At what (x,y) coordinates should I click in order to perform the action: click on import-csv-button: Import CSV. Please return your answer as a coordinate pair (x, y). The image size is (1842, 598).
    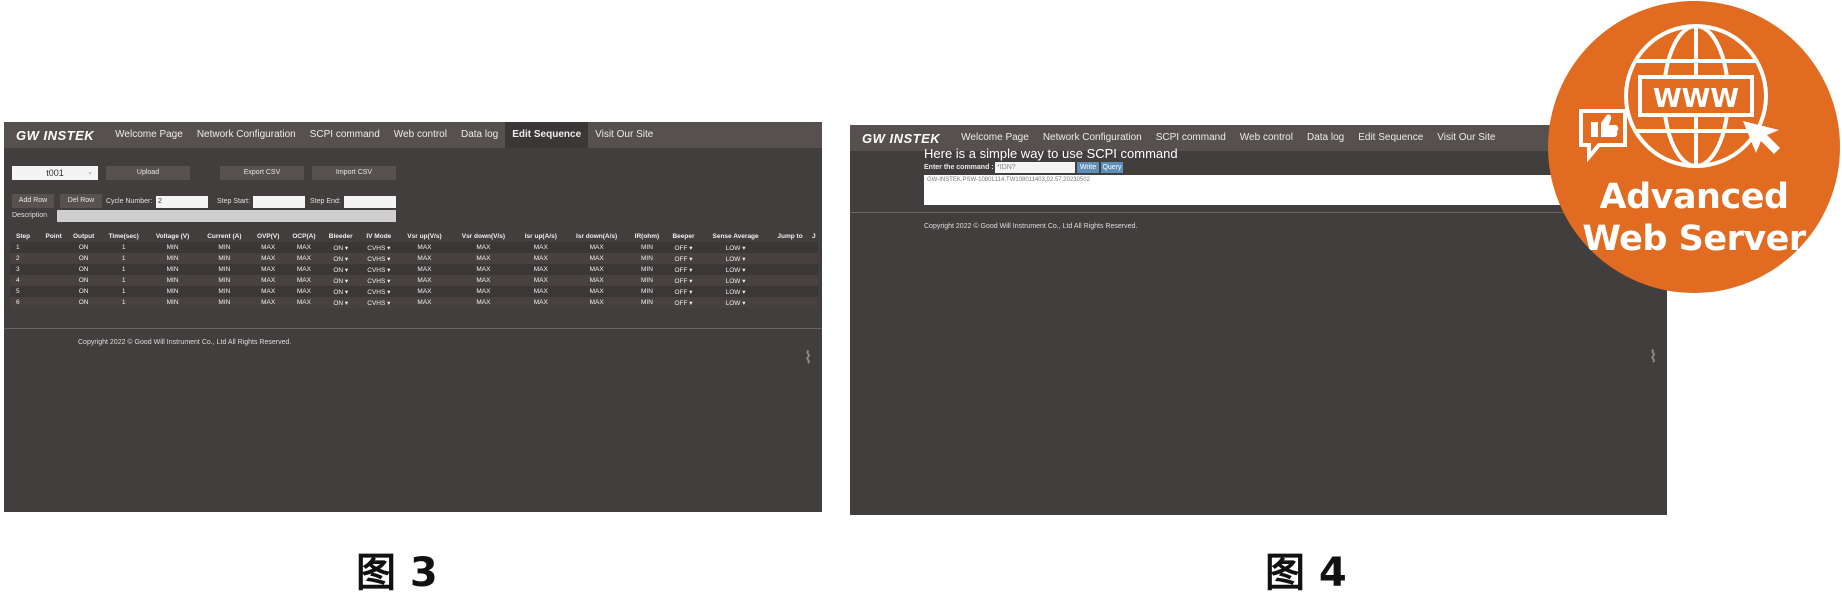
    Looking at the image, I should click on (354, 173).